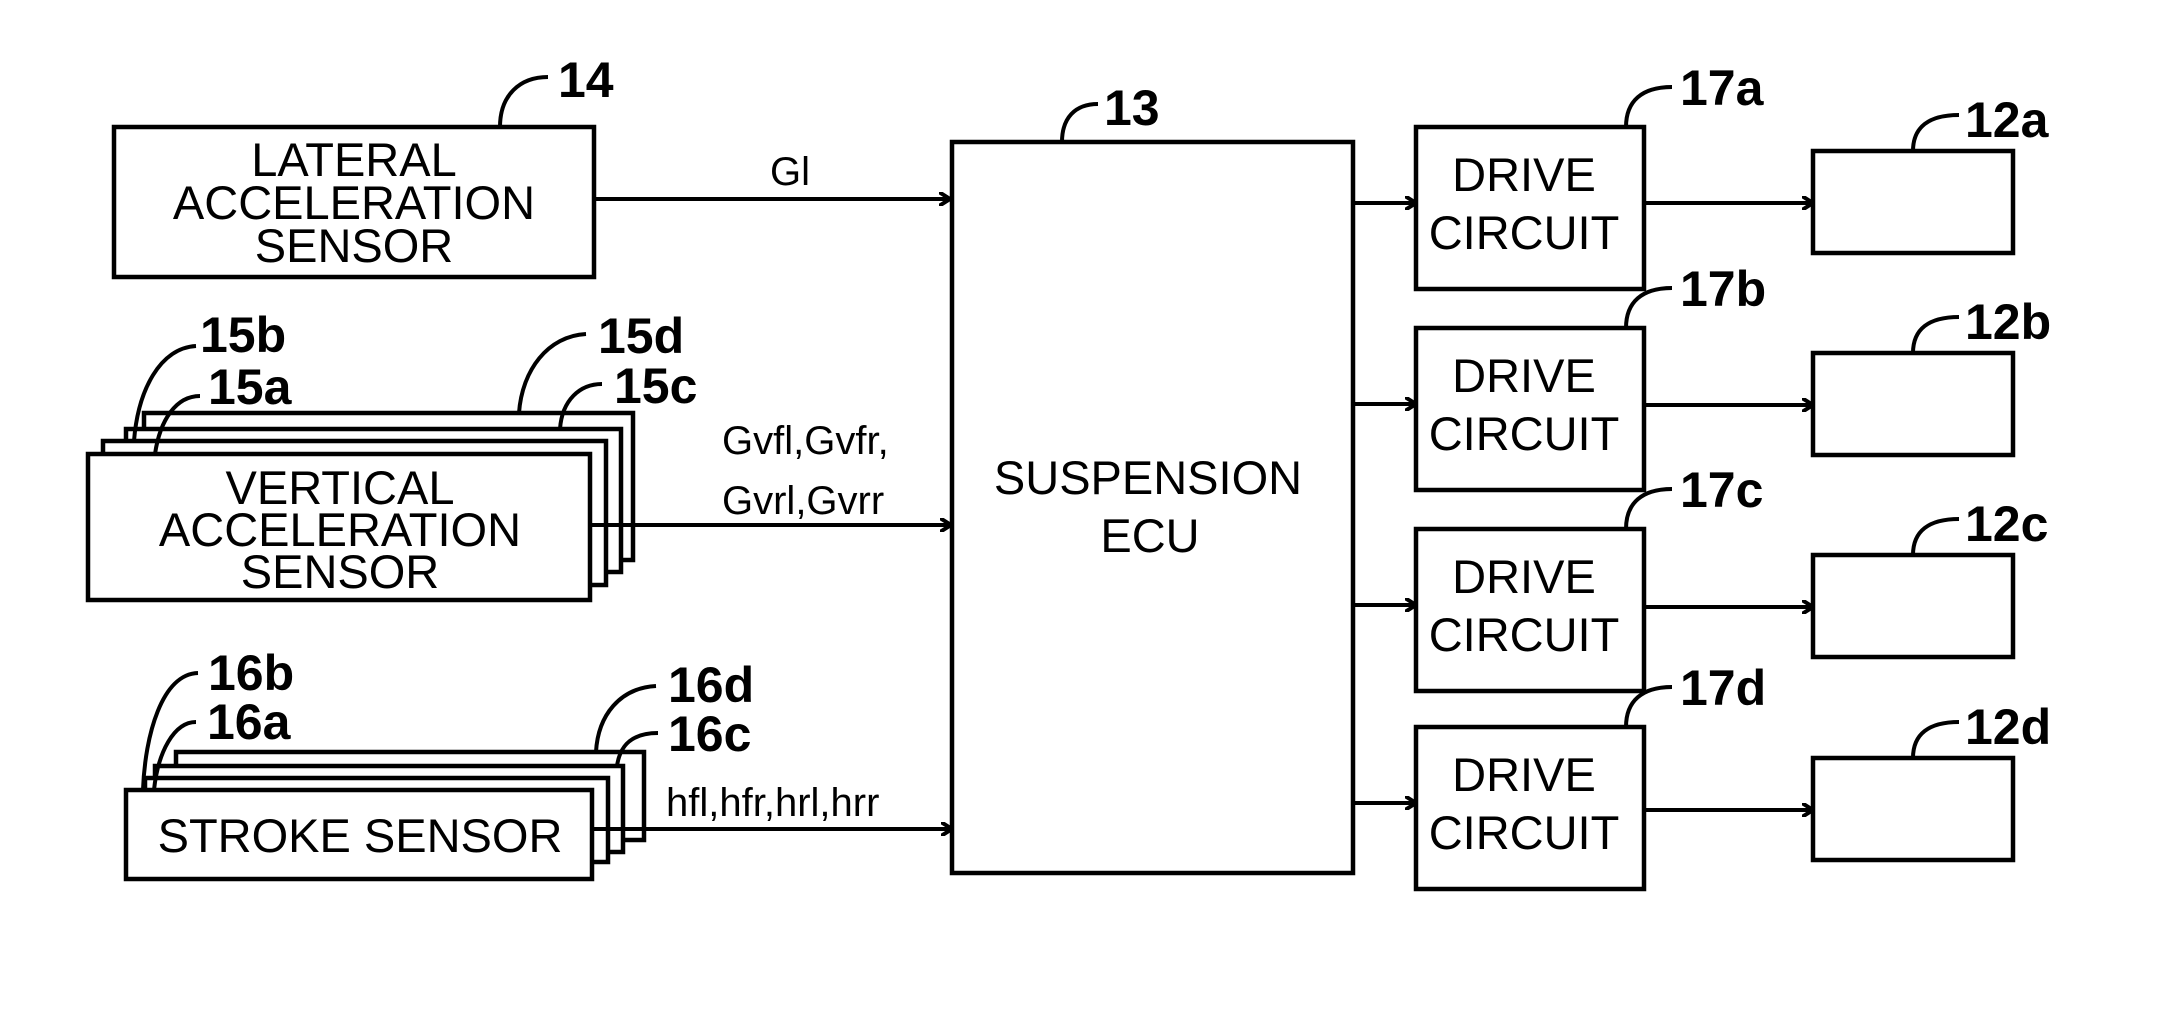 The image size is (2161, 1009). What do you see at coordinates (1079, 122) in the screenshot?
I see `ecu-leader-line` at bounding box center [1079, 122].